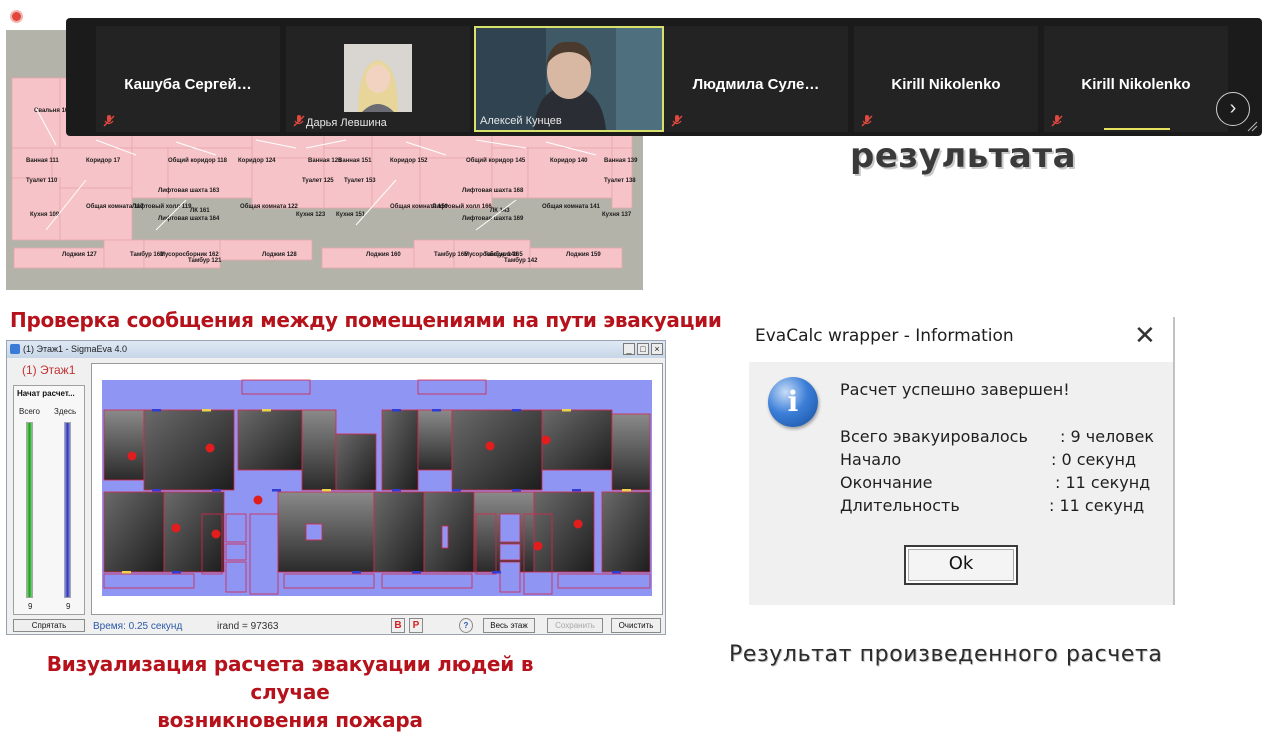 The image size is (1280, 734). I want to click on window-title: (1) Этаж1 - SigmaEva 4.0, so click(75, 349).